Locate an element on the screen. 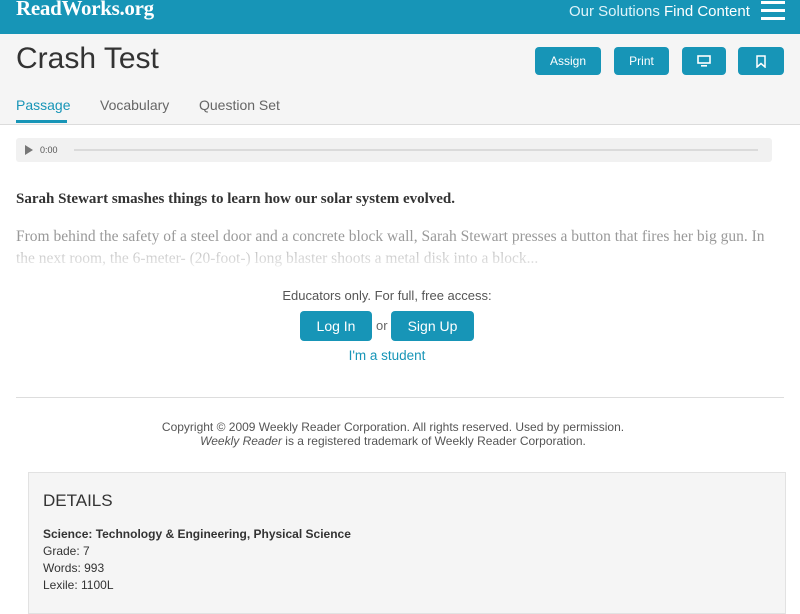  tab-vocabulary: Vocabulary is located at coordinates (134, 105).